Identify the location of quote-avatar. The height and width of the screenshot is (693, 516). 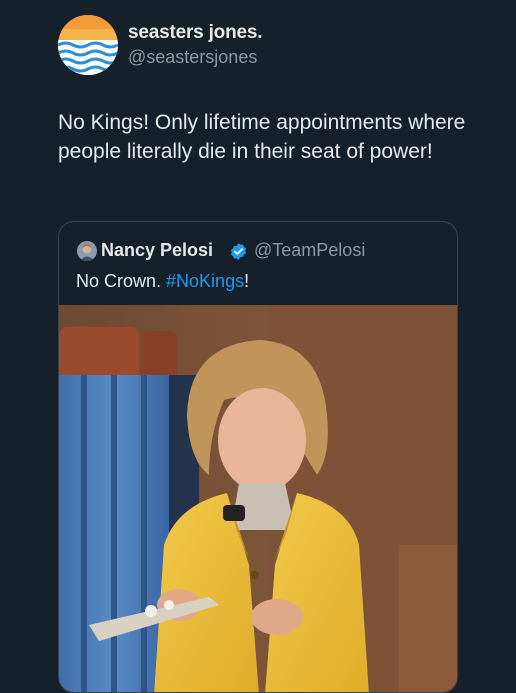
(87, 251).